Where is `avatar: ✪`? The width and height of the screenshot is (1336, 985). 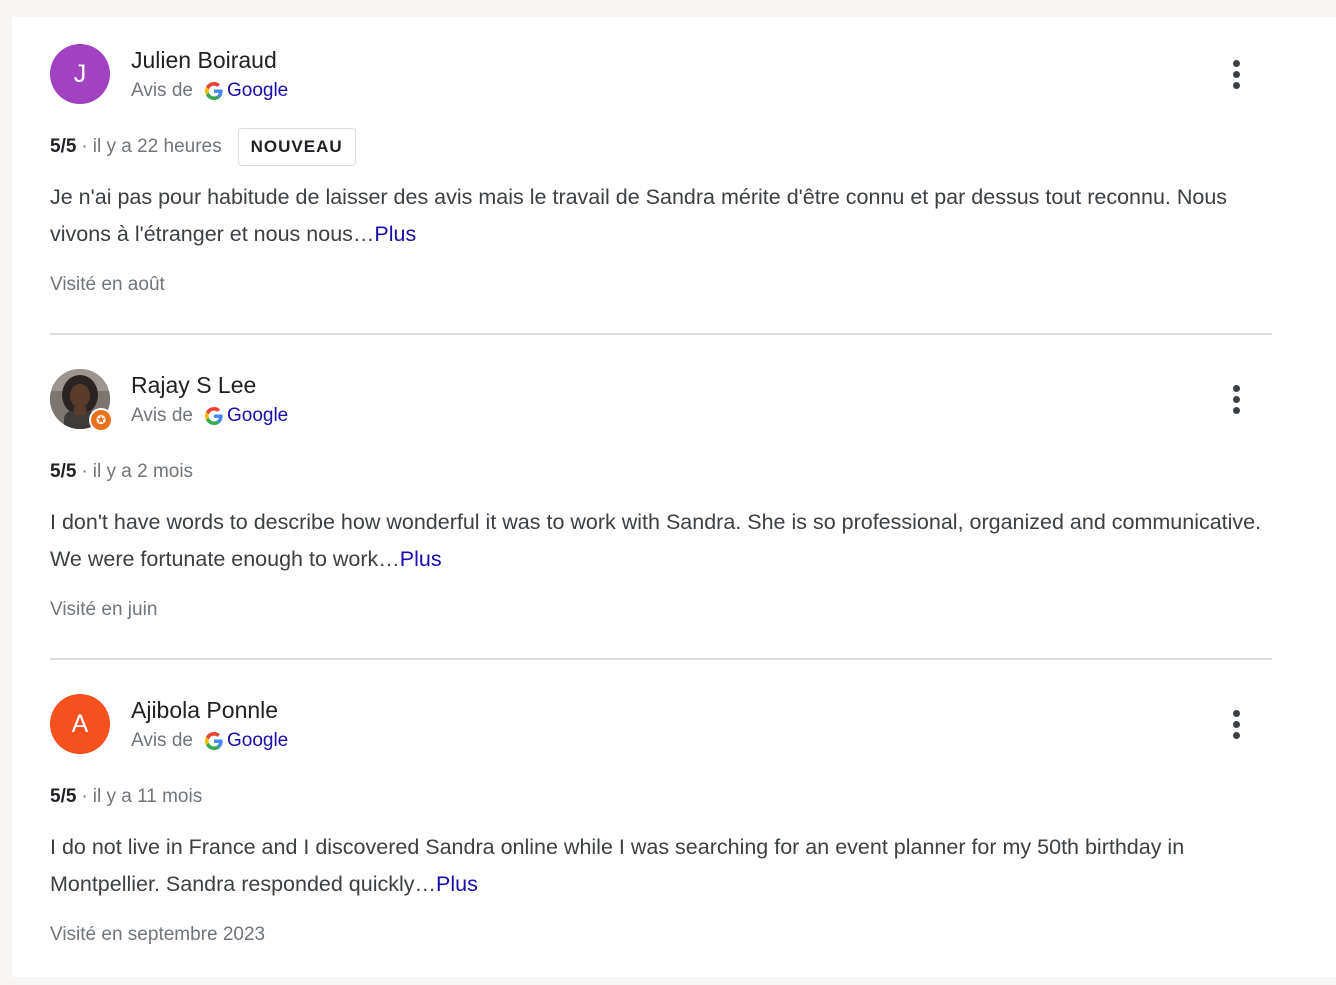 avatar: ✪ is located at coordinates (81, 400).